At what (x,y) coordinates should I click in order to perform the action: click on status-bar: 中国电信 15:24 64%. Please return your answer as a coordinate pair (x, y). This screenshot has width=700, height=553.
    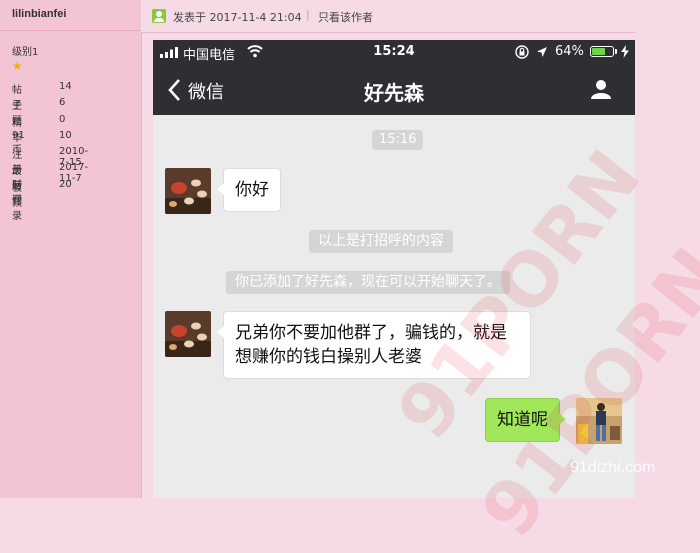
    Looking at the image, I should click on (394, 52).